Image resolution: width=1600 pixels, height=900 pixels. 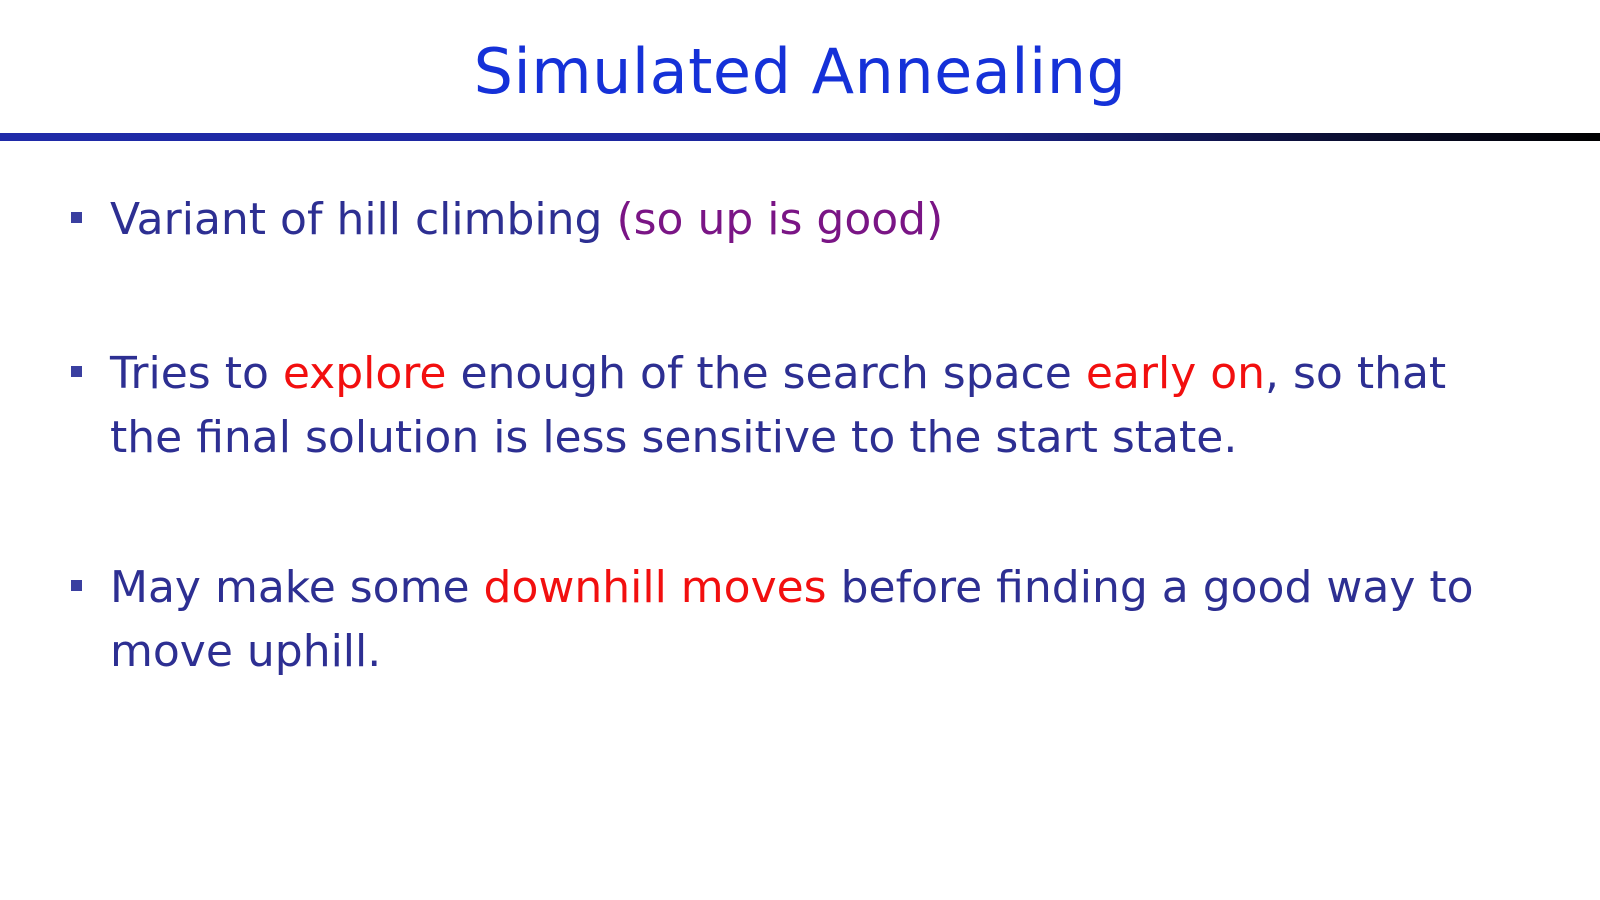 What do you see at coordinates (363, 219) in the screenshot?
I see `bullet-1-text-1: Variant of hill climbing` at bounding box center [363, 219].